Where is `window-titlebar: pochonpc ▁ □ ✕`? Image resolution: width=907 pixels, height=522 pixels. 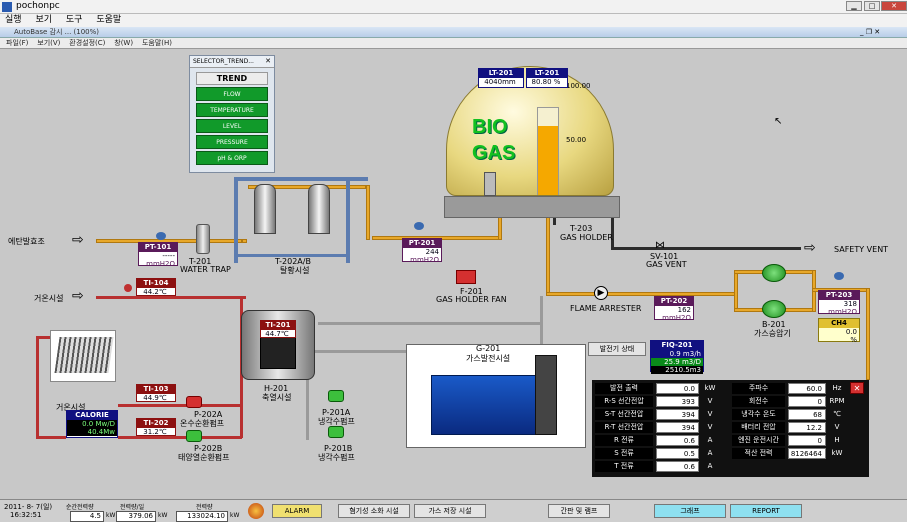 window-titlebar: pochonpc ▁ □ ✕ is located at coordinates (453, 7).